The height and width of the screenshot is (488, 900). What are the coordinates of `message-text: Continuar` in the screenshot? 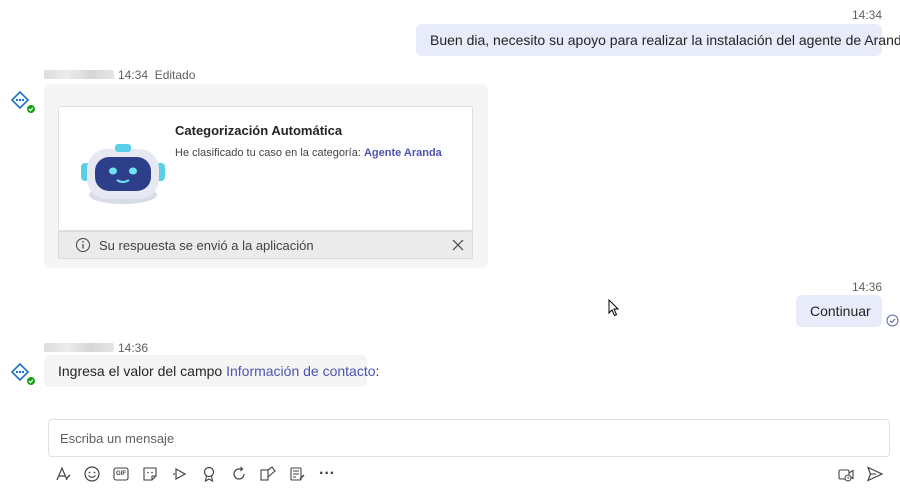 It's located at (840, 311).